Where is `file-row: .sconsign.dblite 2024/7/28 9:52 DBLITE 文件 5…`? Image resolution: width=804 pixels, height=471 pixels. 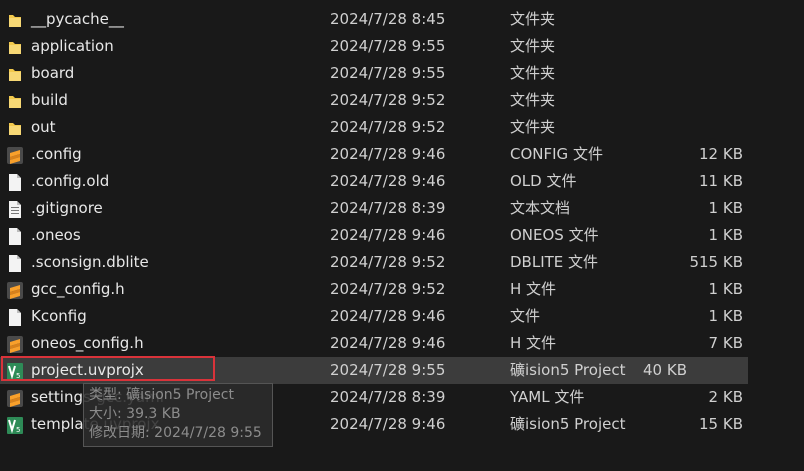 file-row: .sconsign.dblite 2024/7/28 9:52 DBLITE 文件 5… is located at coordinates (402, 262).